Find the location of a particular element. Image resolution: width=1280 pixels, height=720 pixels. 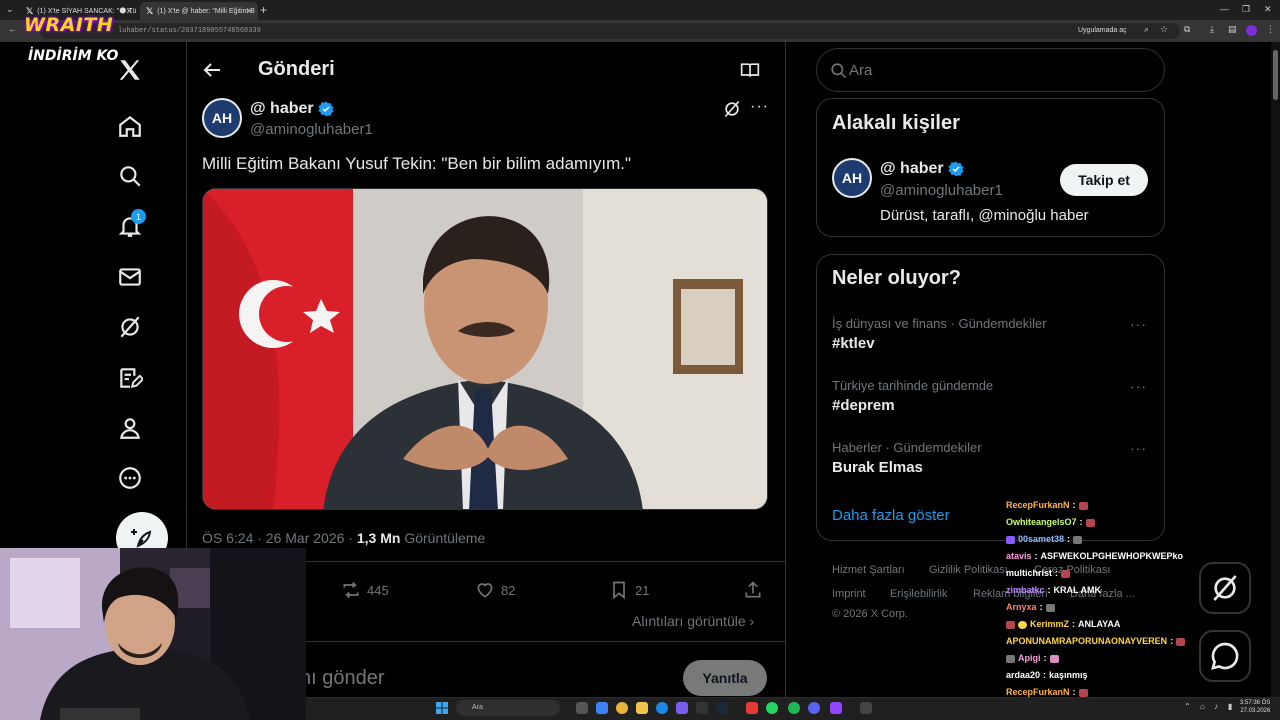

author-avatar: AH is located at coordinates (222, 118).